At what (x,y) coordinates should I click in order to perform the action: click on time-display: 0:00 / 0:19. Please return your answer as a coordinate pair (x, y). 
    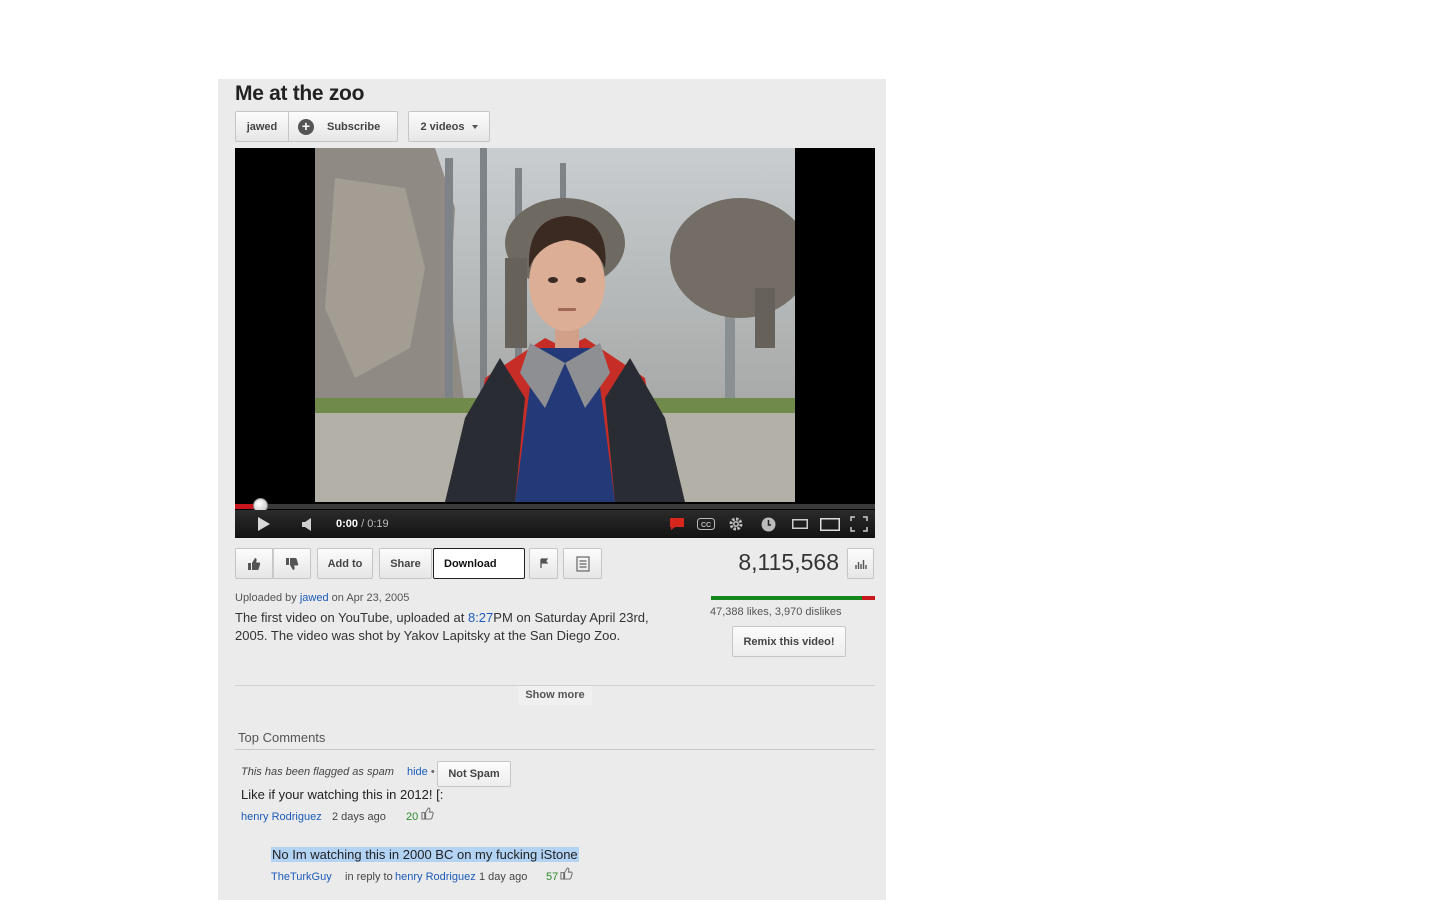
    Looking at the image, I should click on (362, 524).